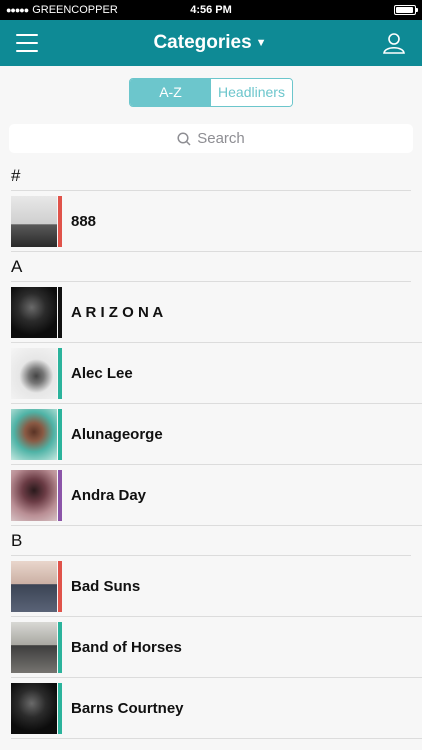 The image size is (422, 750). Describe the element at coordinates (216, 495) in the screenshot. I see `artist-row: Andra Day` at that location.